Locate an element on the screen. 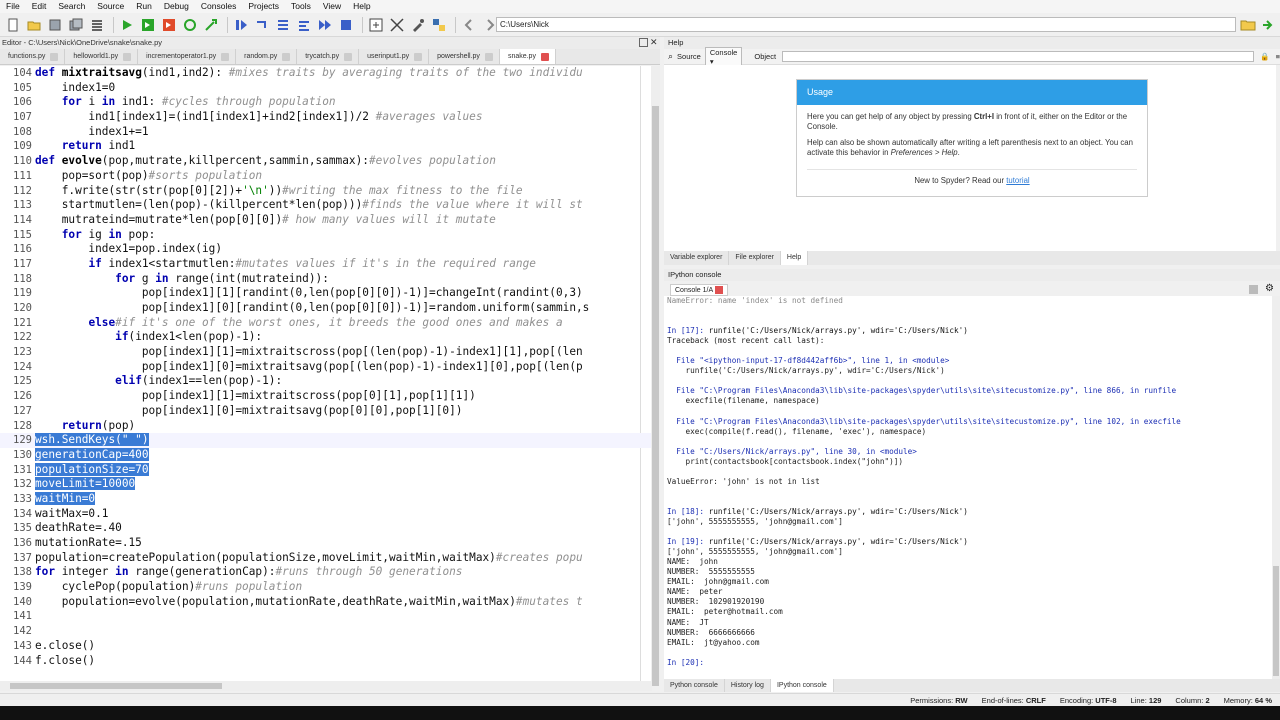  menu-tools: Tools is located at coordinates (301, 6).